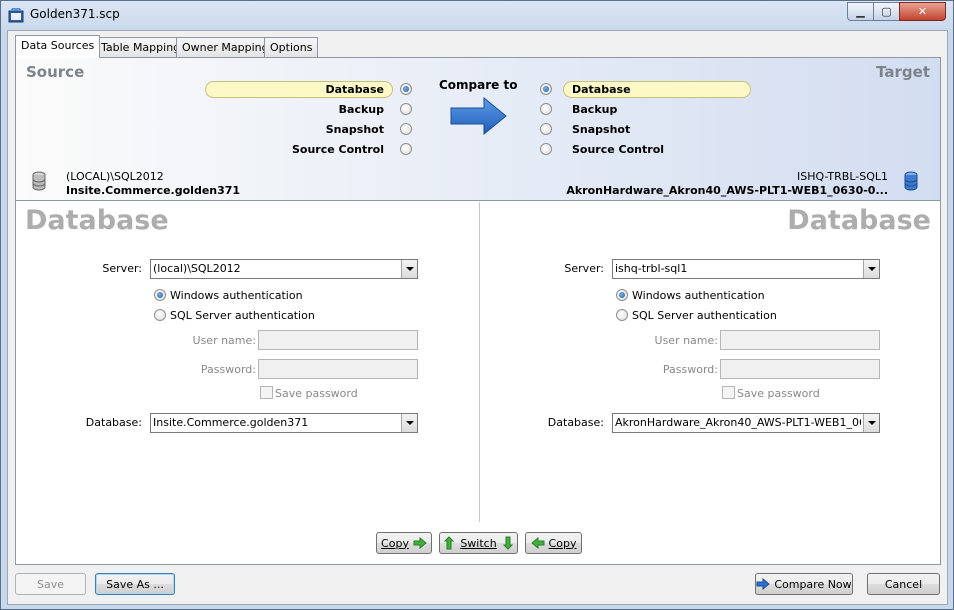 This screenshot has width=954, height=610. Describe the element at coordinates (546, 109) in the screenshot. I see `target-radio-backup` at that location.